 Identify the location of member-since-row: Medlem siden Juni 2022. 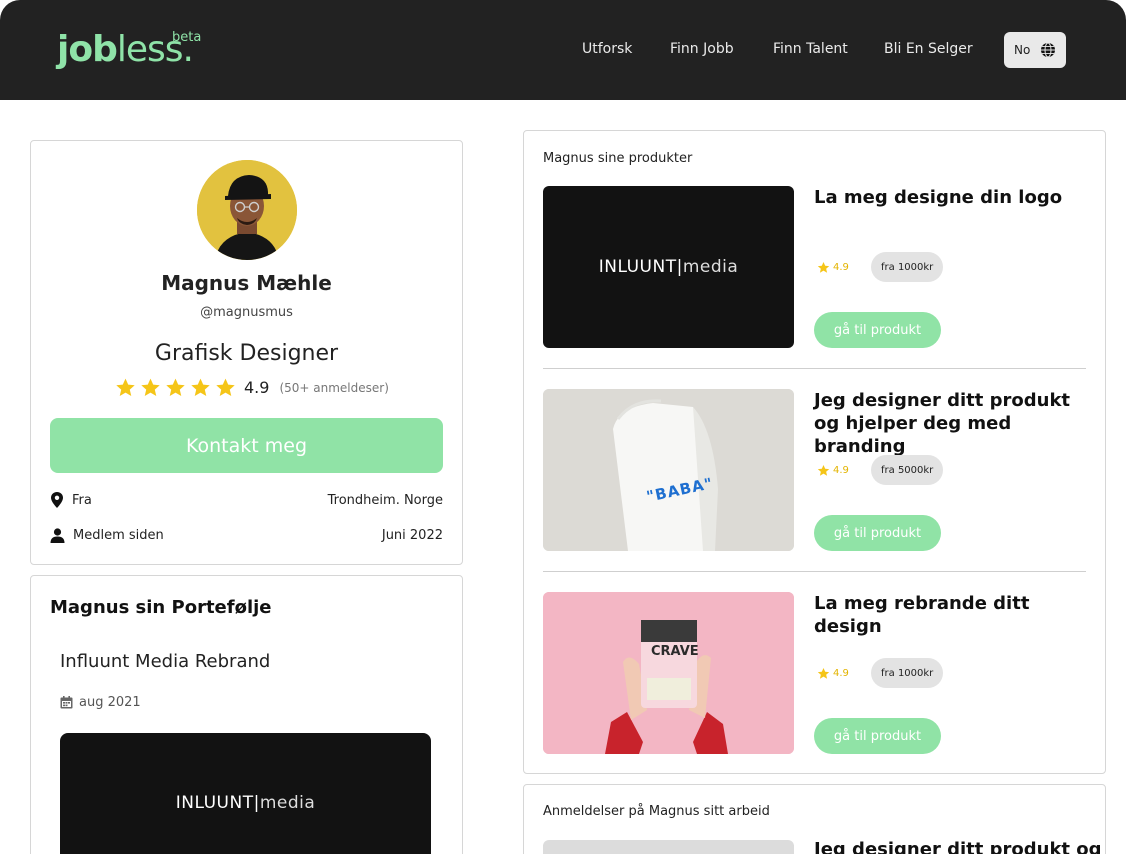
(246, 535).